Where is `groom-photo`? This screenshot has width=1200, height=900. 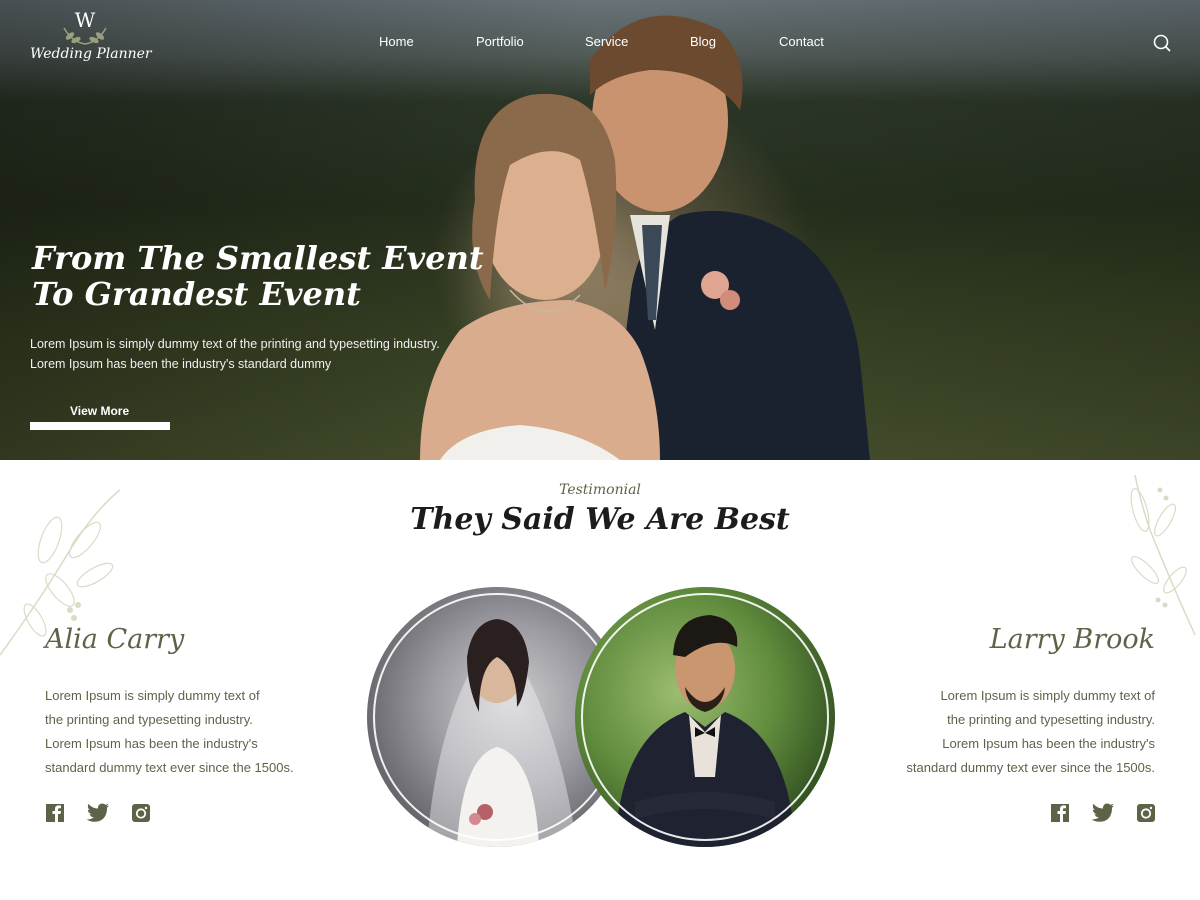 groom-photo is located at coordinates (705, 717).